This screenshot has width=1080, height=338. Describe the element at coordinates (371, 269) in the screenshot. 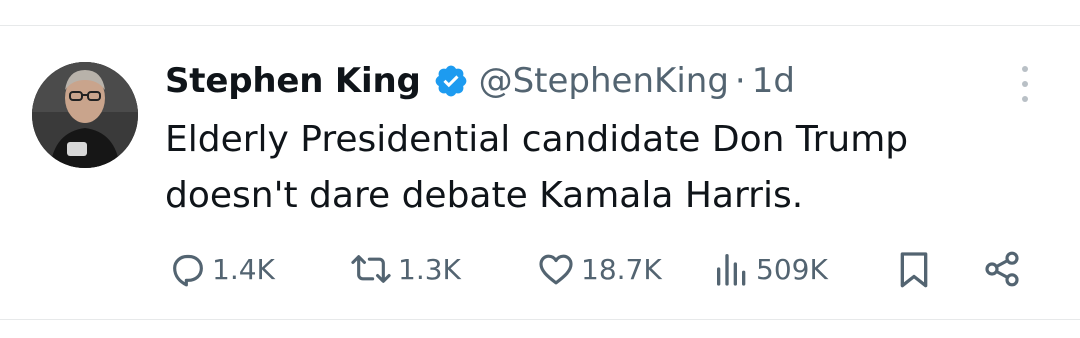

I see `repost-icon` at that location.